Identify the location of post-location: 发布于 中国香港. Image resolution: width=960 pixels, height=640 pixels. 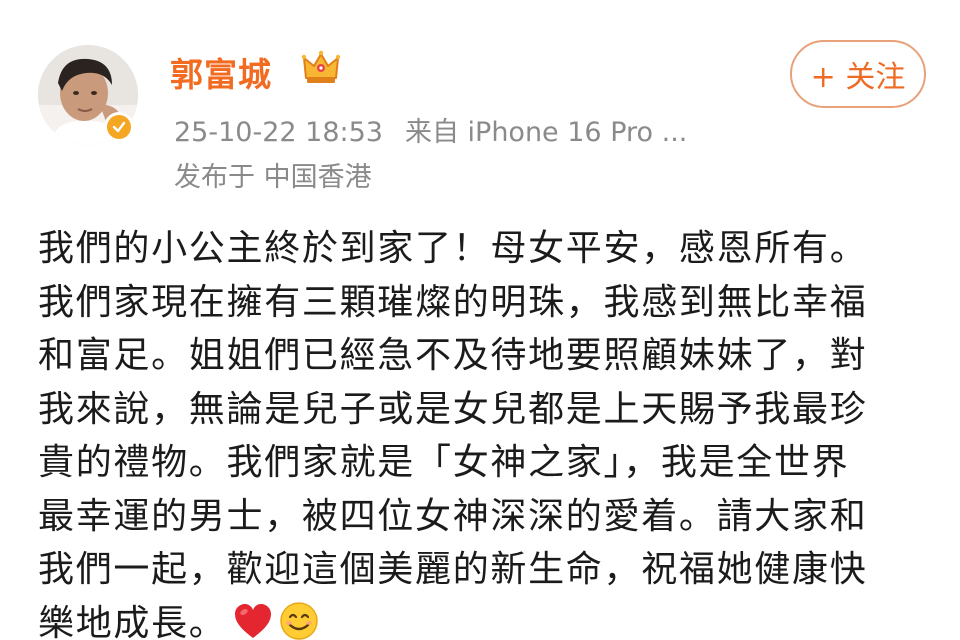
(273, 177).